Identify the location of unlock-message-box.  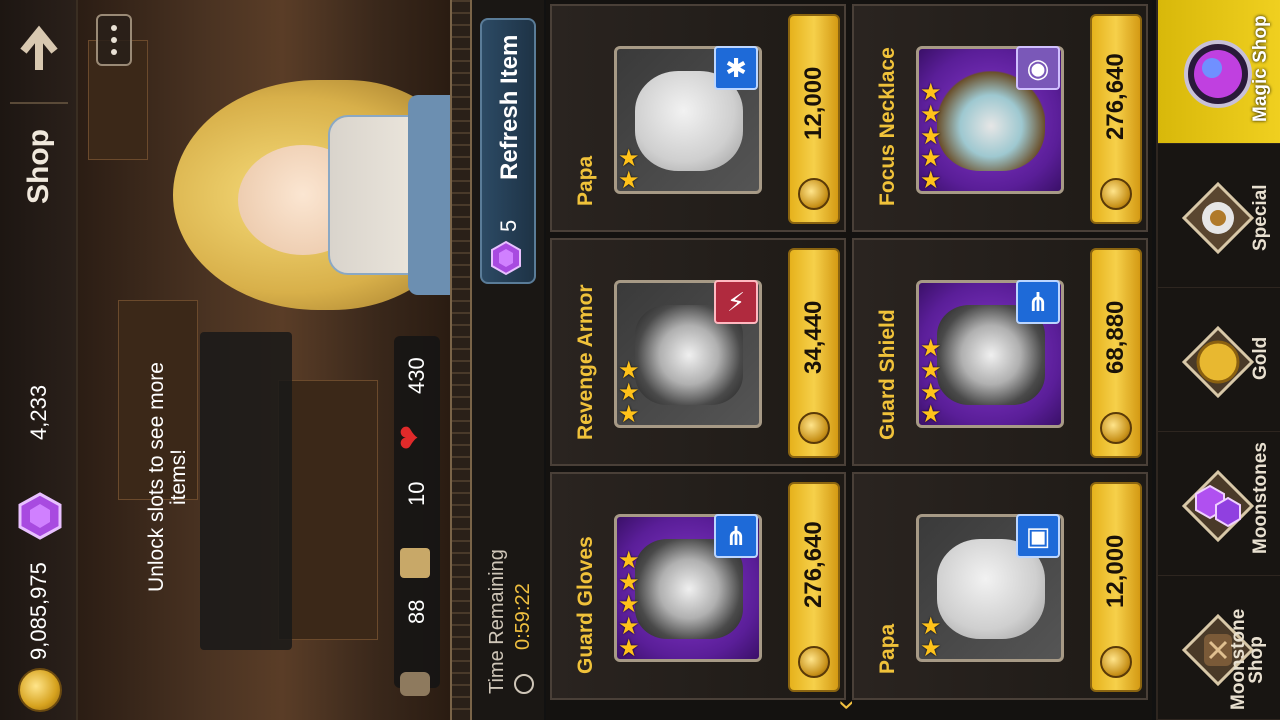
(246, 491).